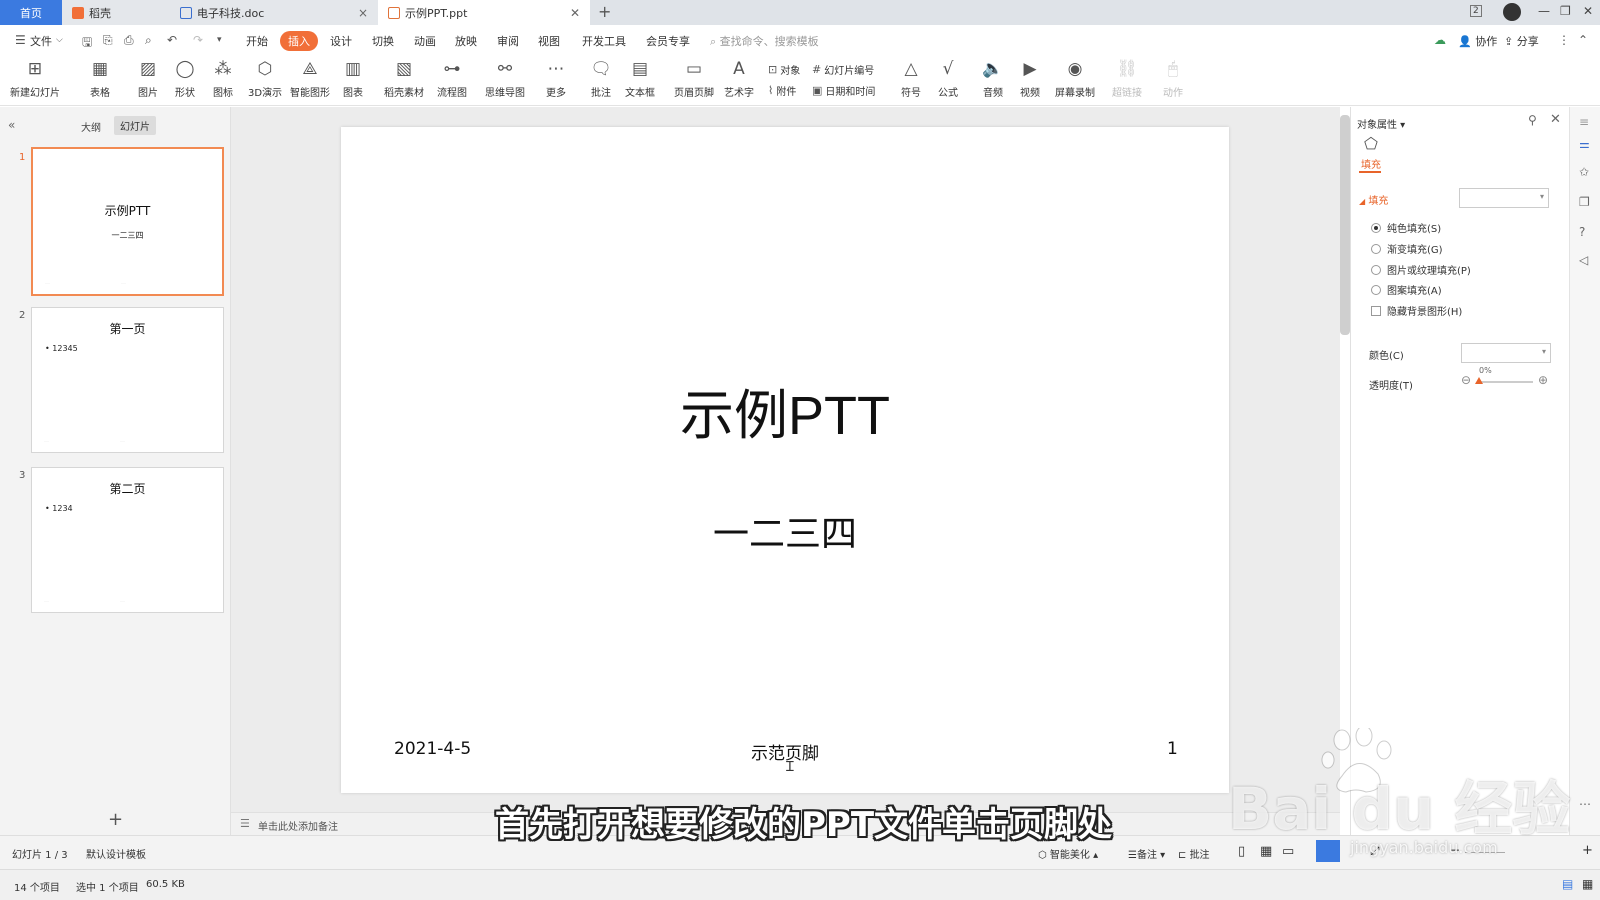 The width and height of the screenshot is (1600, 900). What do you see at coordinates (948, 78) in the screenshot?
I see `formula-button: √ 公式` at bounding box center [948, 78].